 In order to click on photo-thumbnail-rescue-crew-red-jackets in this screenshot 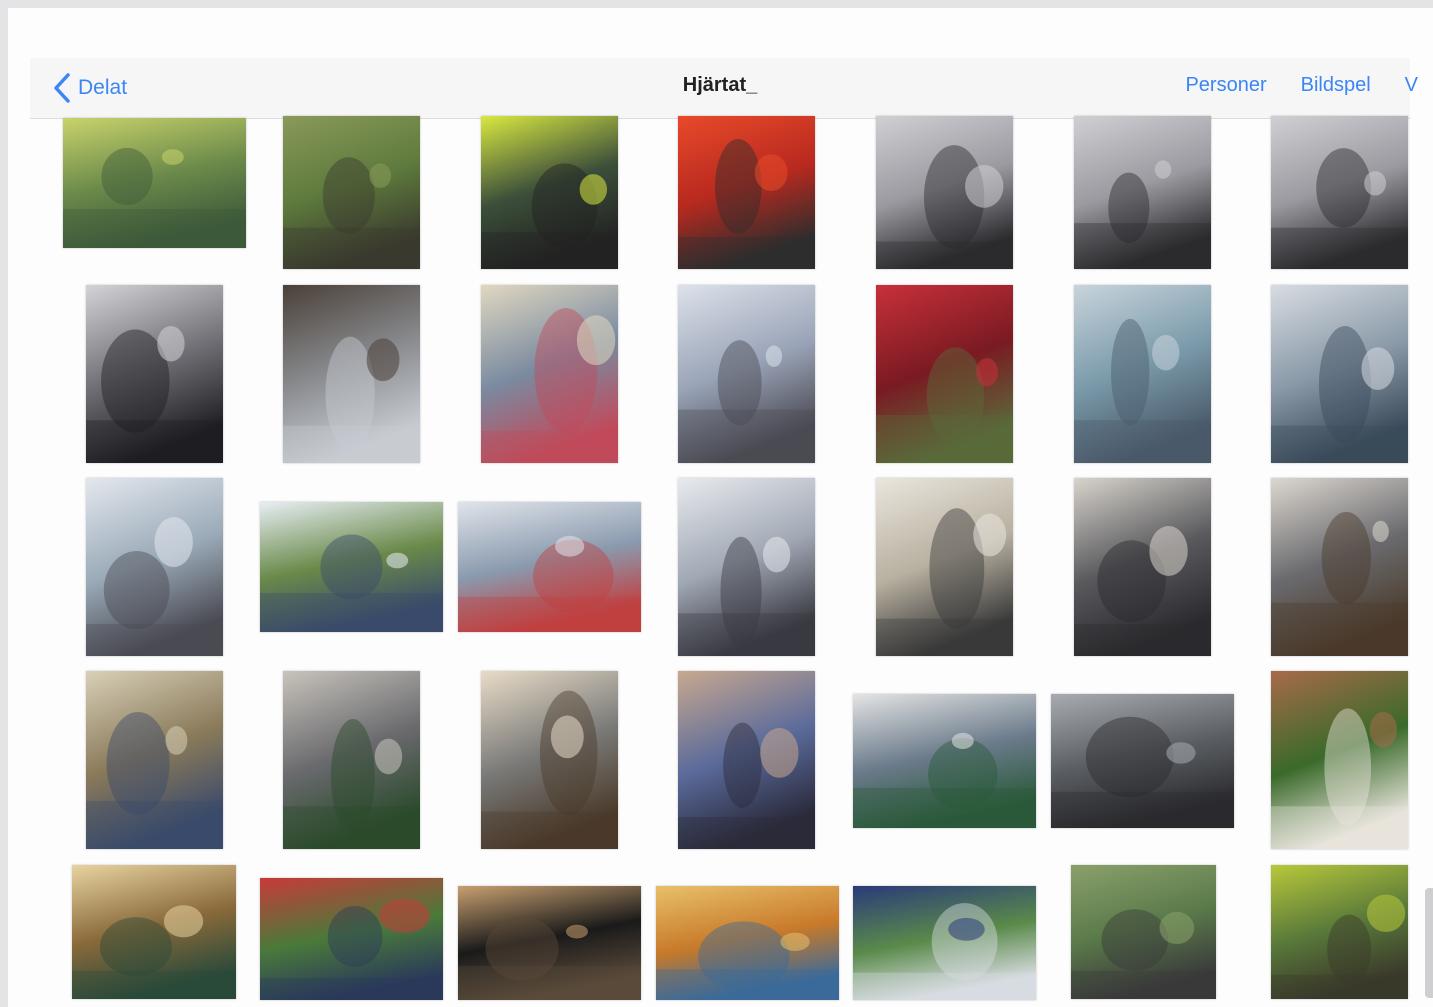, I will do `click(746, 192)`.